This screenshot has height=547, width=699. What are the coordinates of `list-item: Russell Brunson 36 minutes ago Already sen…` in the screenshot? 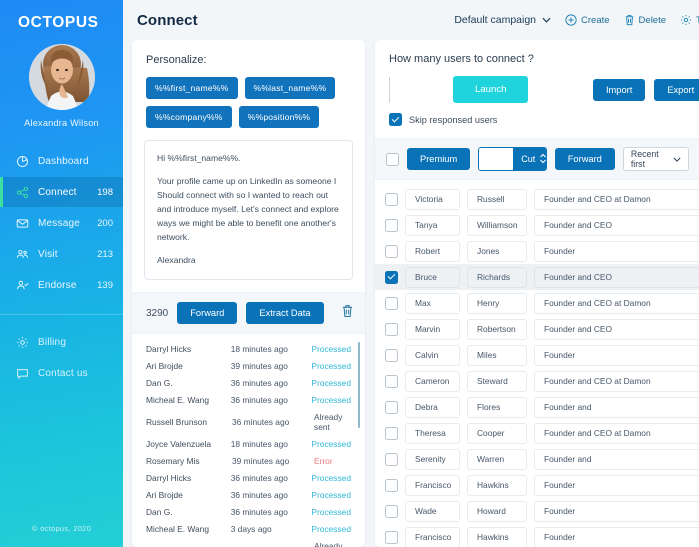 It's located at (248, 421).